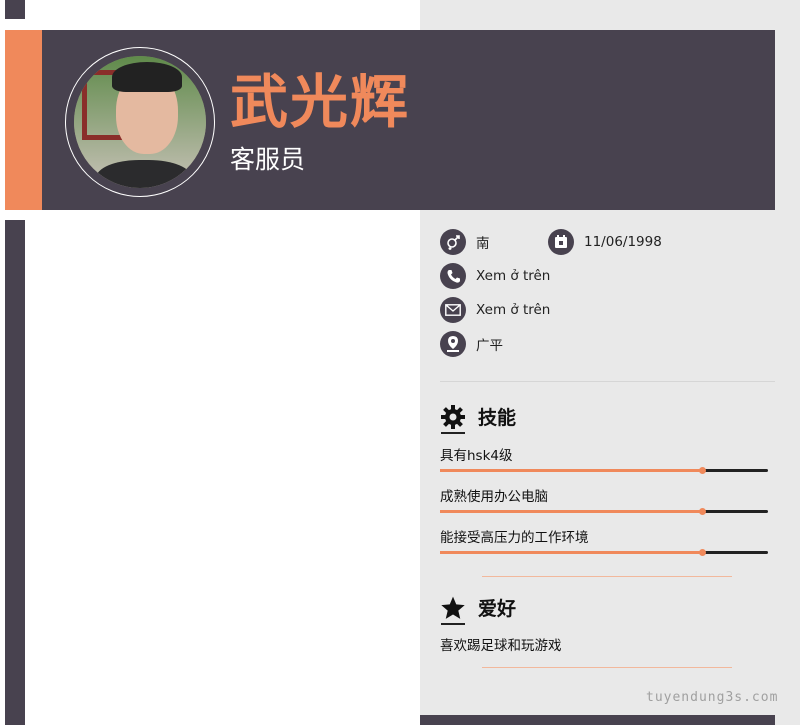  I want to click on avatar-ring, so click(140, 122).